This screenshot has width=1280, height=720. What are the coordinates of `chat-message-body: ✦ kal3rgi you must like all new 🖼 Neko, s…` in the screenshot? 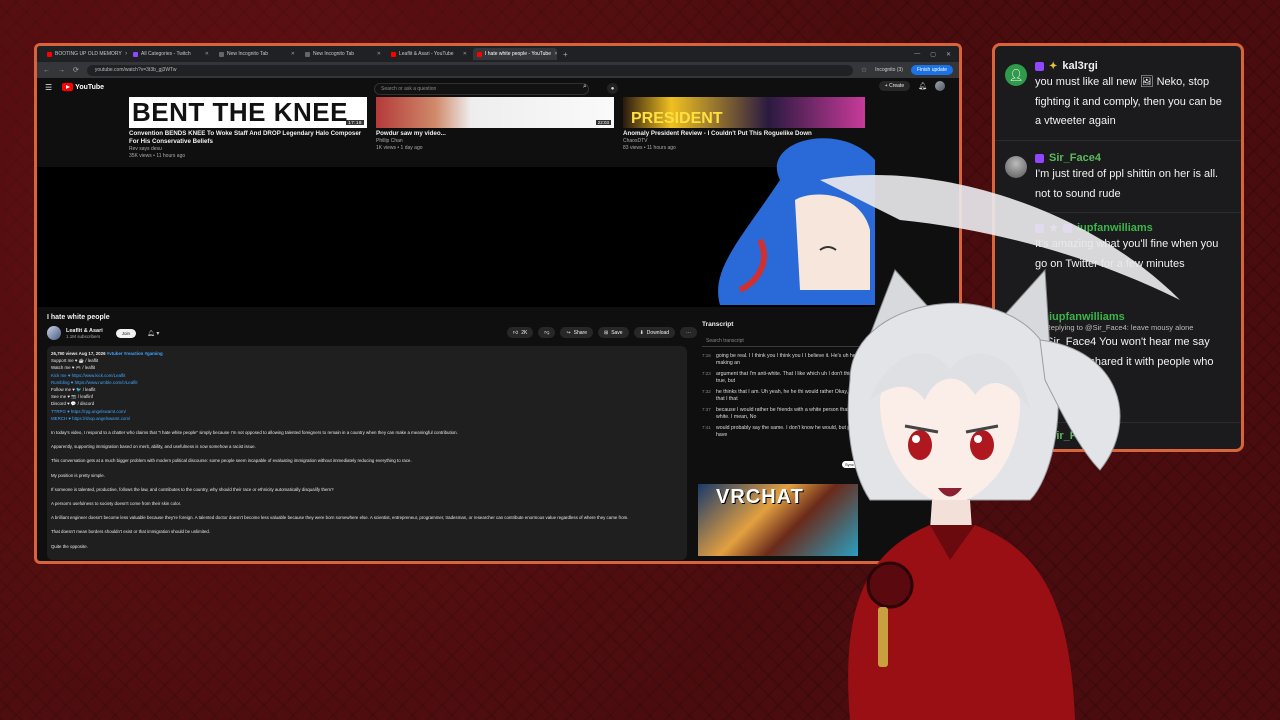 It's located at (1133, 96).